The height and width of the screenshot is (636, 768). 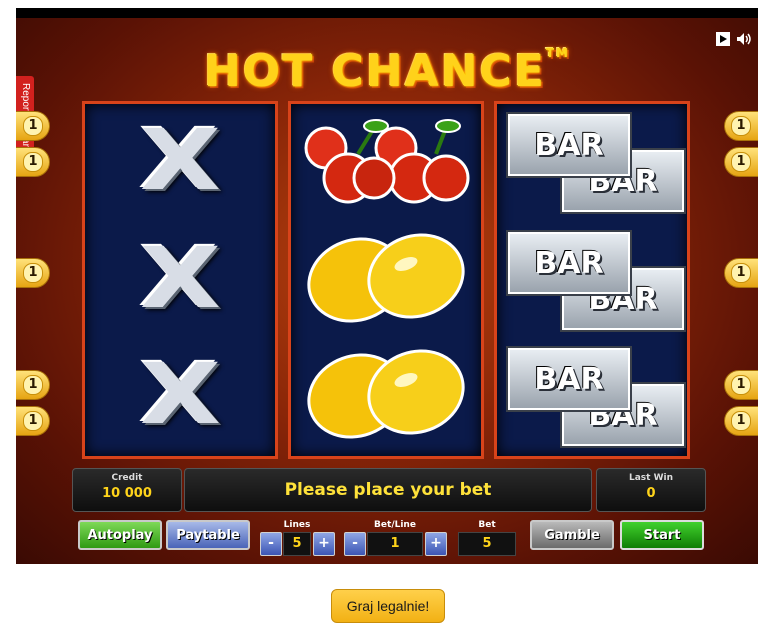 What do you see at coordinates (436, 544) in the screenshot?
I see `betline-plus-button: +` at bounding box center [436, 544].